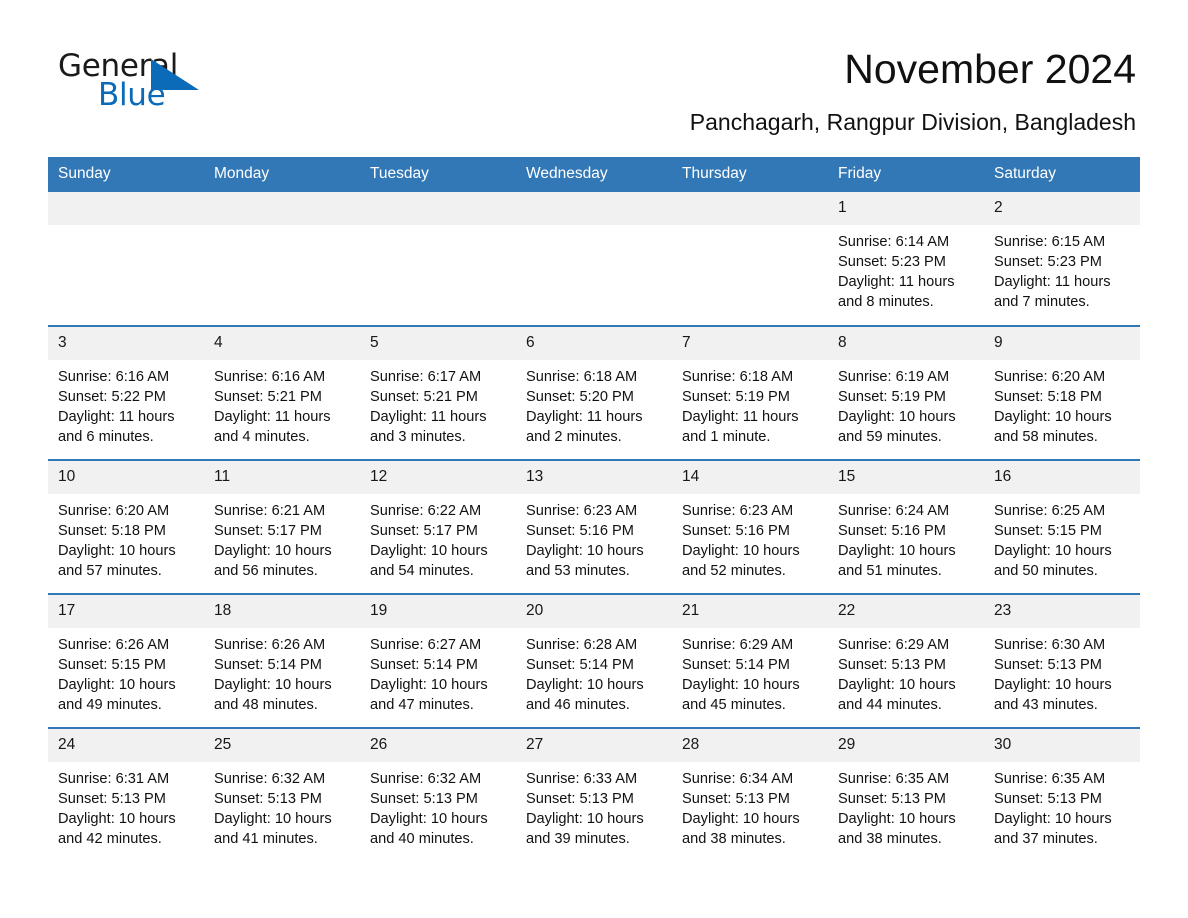 Image resolution: width=1188 pixels, height=918 pixels. What do you see at coordinates (750, 175) in the screenshot?
I see `weekday-header-thursday: Thursday` at bounding box center [750, 175].